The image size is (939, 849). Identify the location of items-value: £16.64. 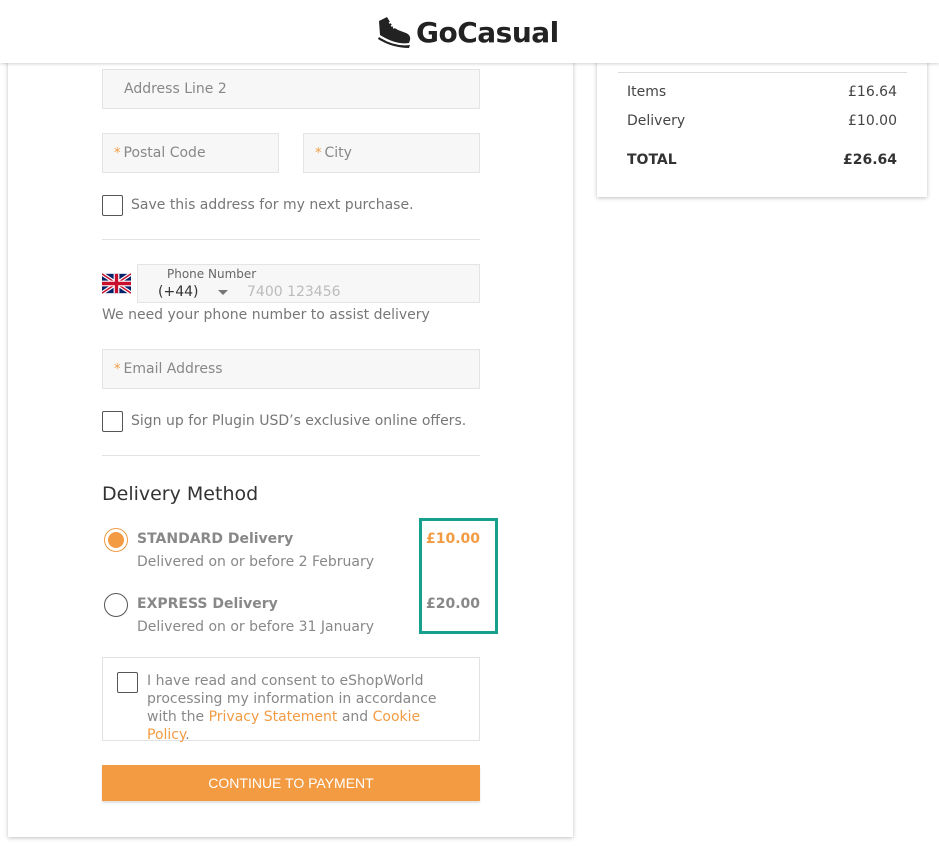
(872, 92).